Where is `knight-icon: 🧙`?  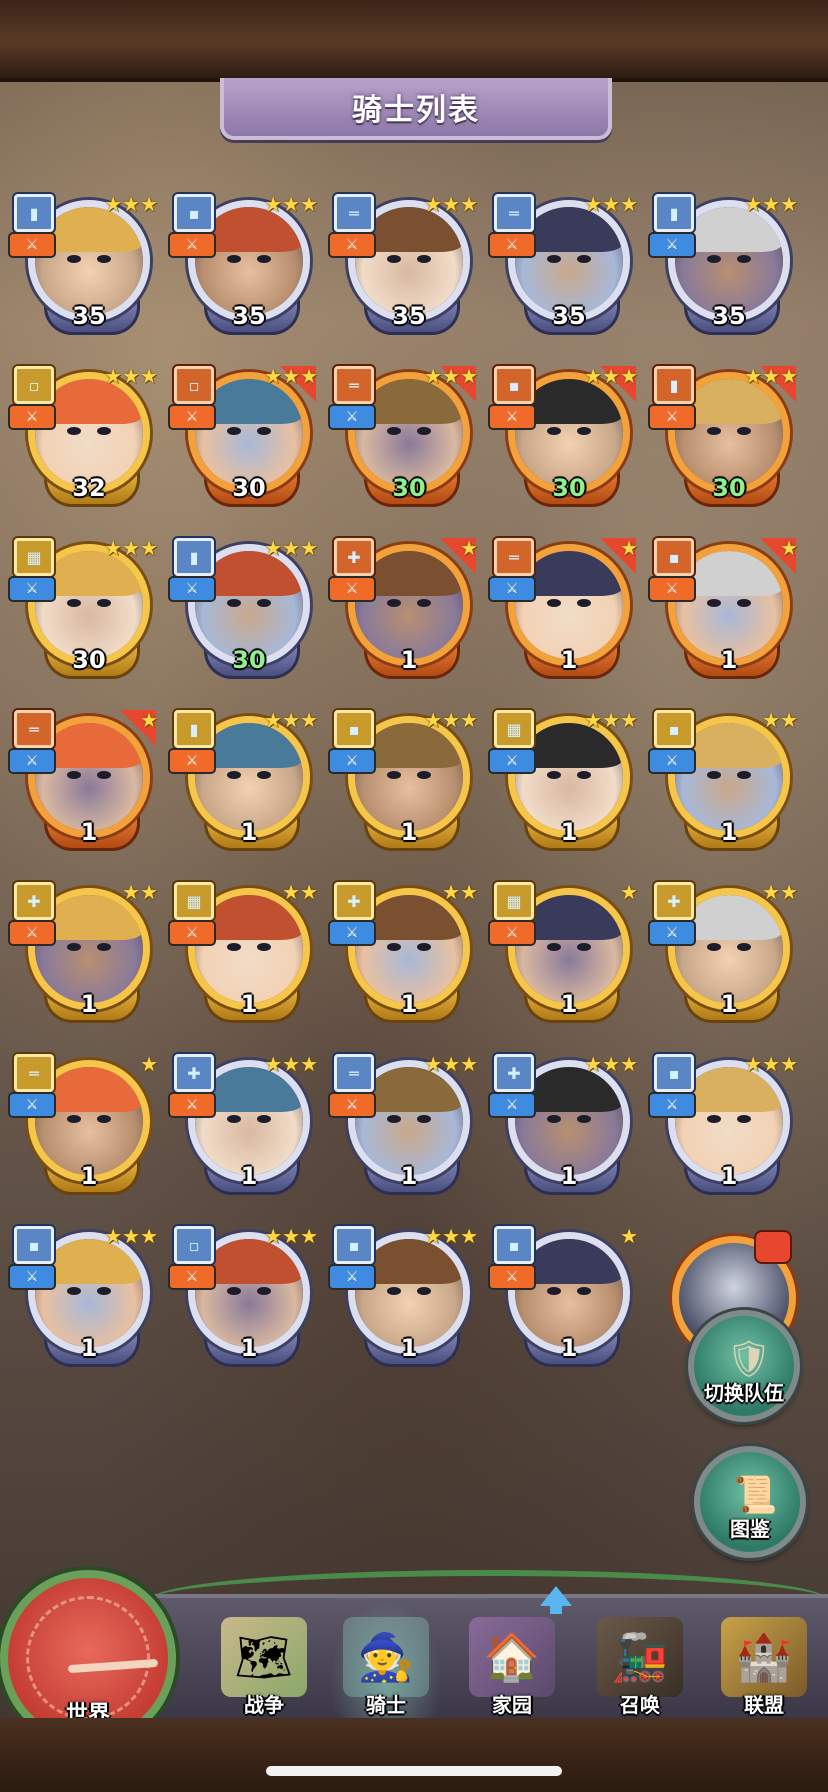
knight-icon: 🧙 is located at coordinates (386, 1657).